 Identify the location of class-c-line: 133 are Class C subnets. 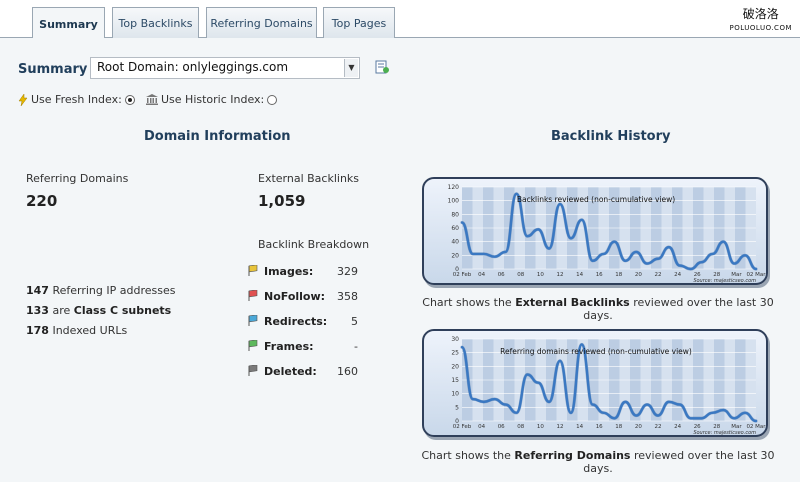
(98, 310).